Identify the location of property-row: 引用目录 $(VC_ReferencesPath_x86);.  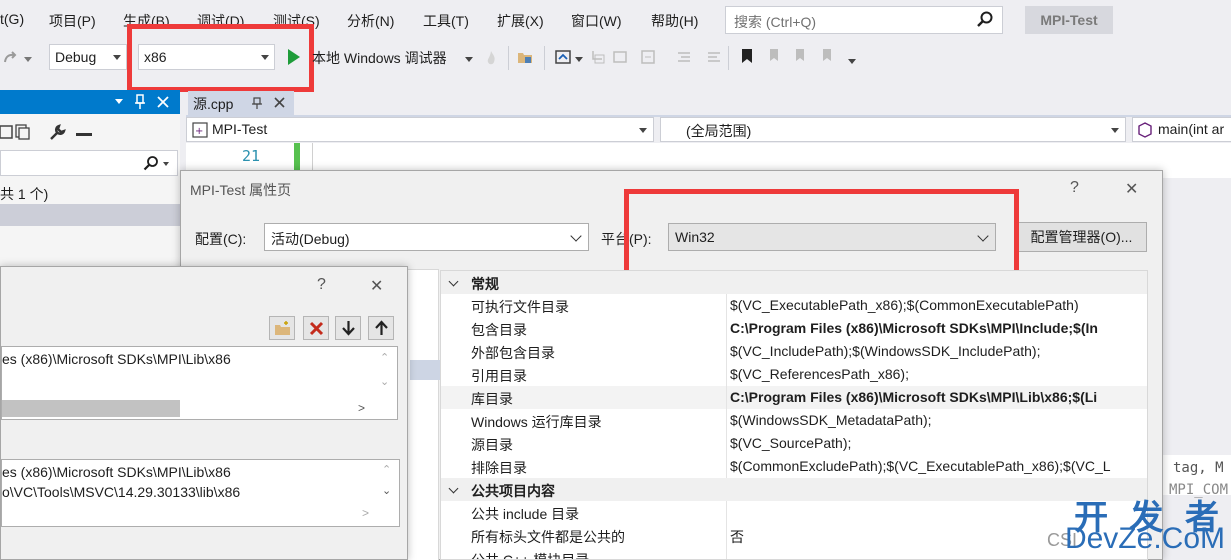
(794, 374).